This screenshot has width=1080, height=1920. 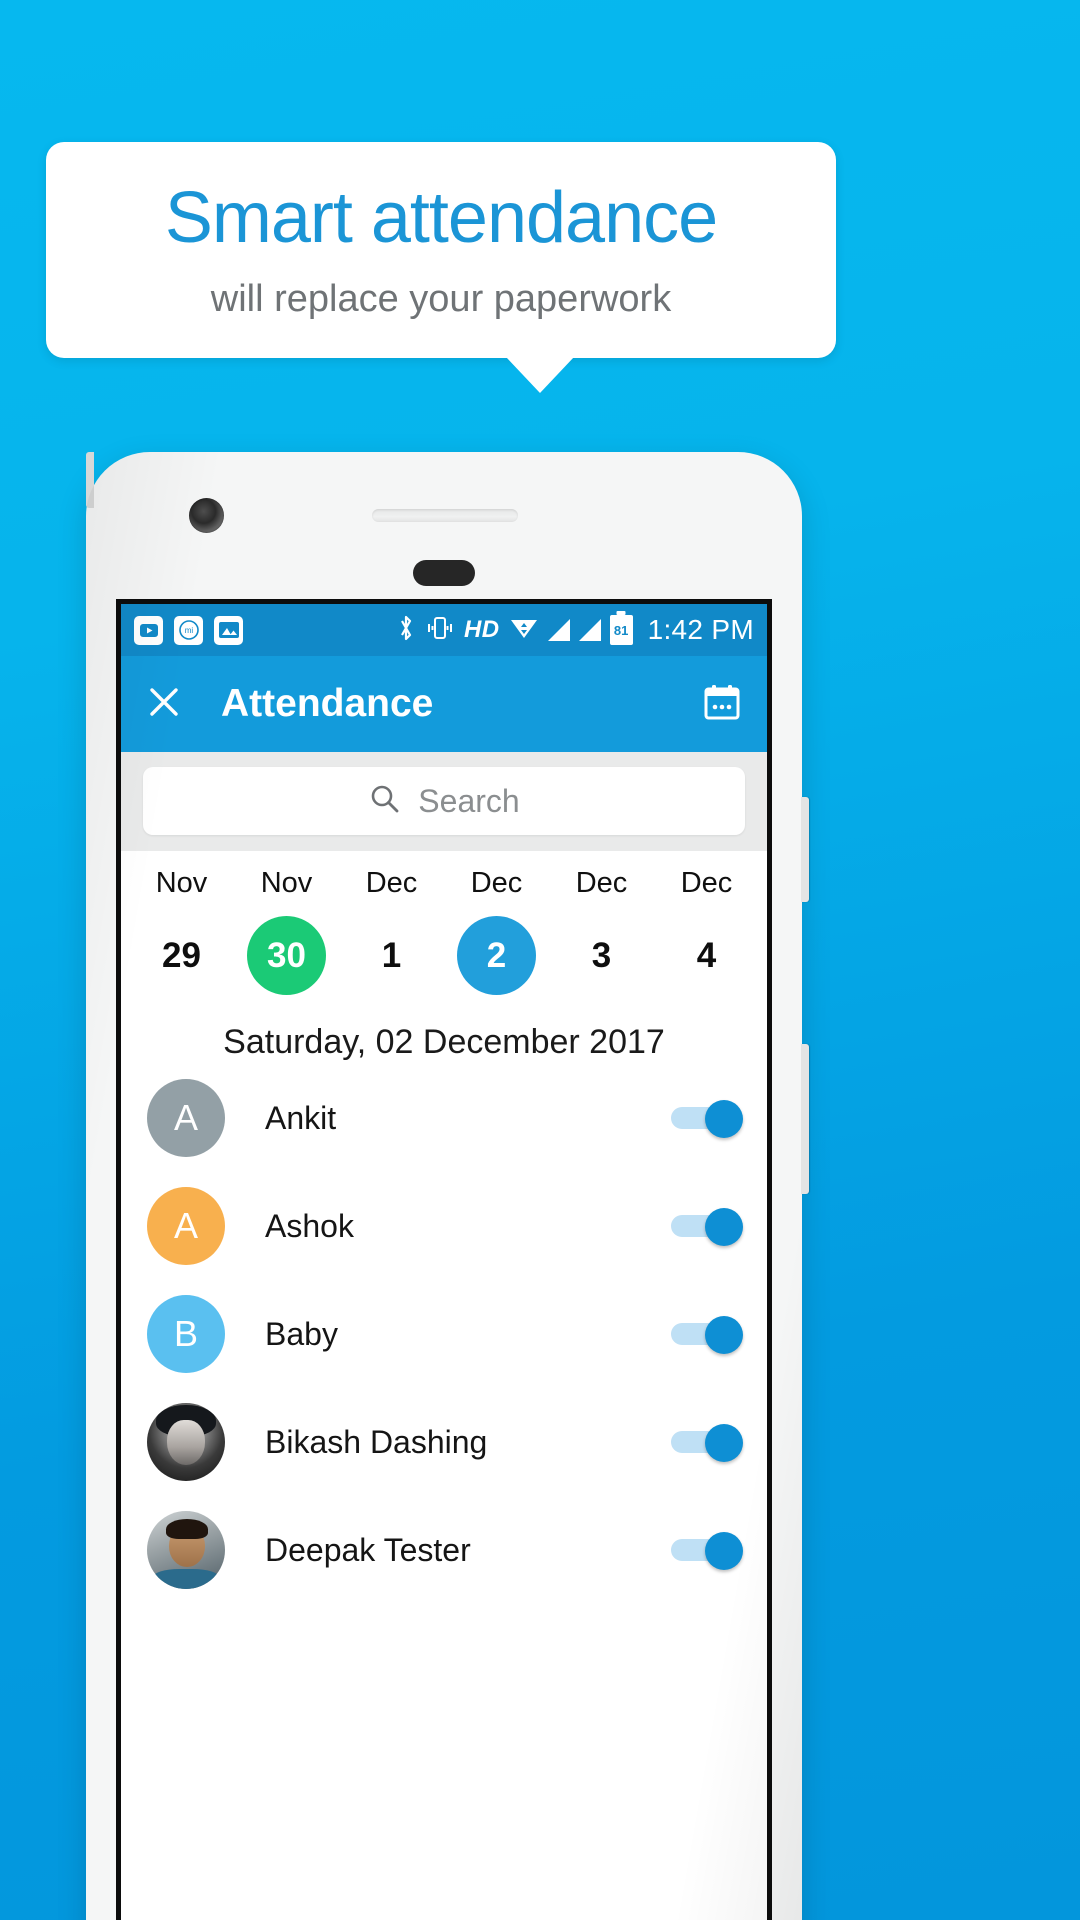 I want to click on vibrate-icon, so click(x=440, y=630).